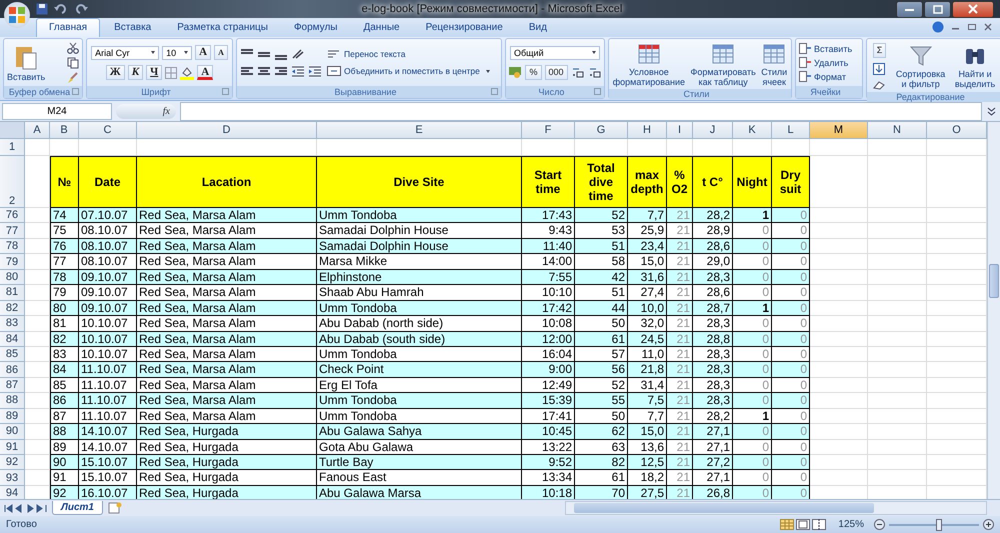  What do you see at coordinates (12, 401) in the screenshot?
I see `row-header: 88` at bounding box center [12, 401].